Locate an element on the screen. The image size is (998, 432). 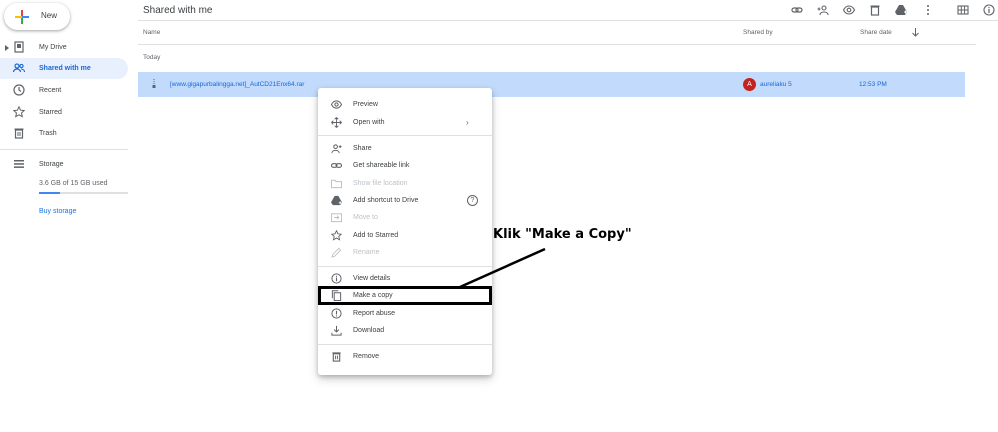
annotation-label: Klik "Make a Copy" is located at coordinates (562, 234).